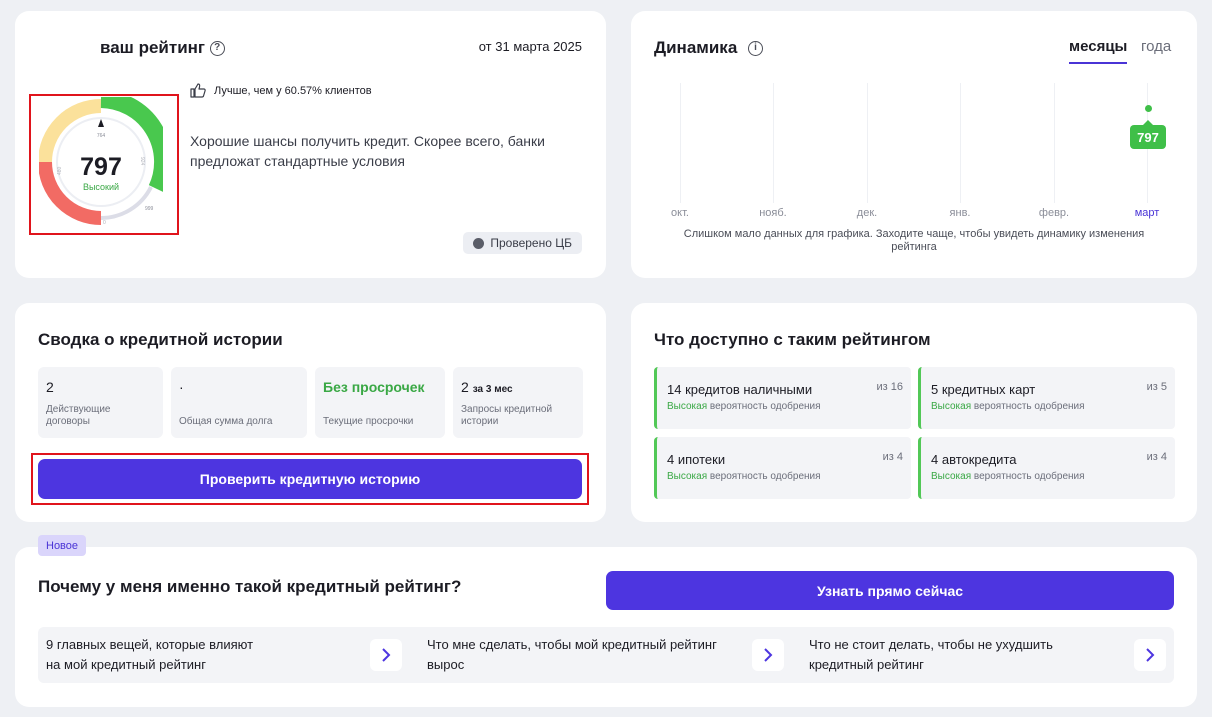  I want to click on highlight-frame-gauge, so click(104, 164).